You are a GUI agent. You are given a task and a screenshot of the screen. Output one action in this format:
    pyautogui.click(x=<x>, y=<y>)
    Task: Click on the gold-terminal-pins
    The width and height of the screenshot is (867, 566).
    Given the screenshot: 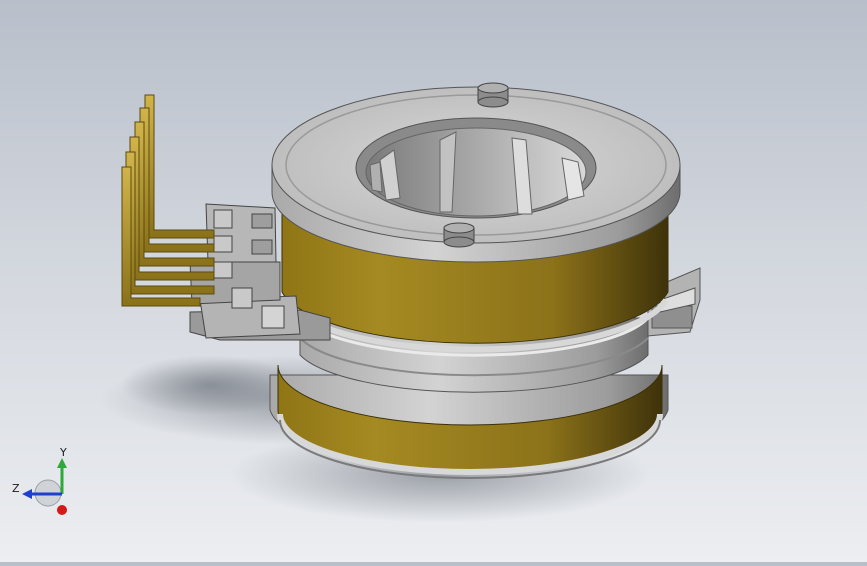 What is the action you would take?
    pyautogui.click(x=168, y=200)
    